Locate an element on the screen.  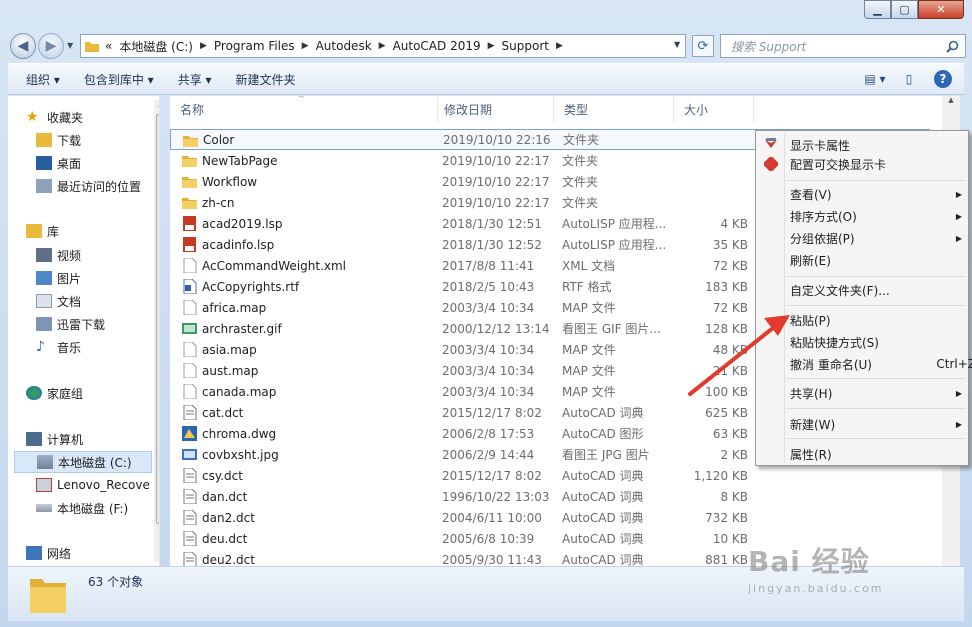
menu-group-by: 分组依据(P) ▶ is located at coordinates (878, 238).